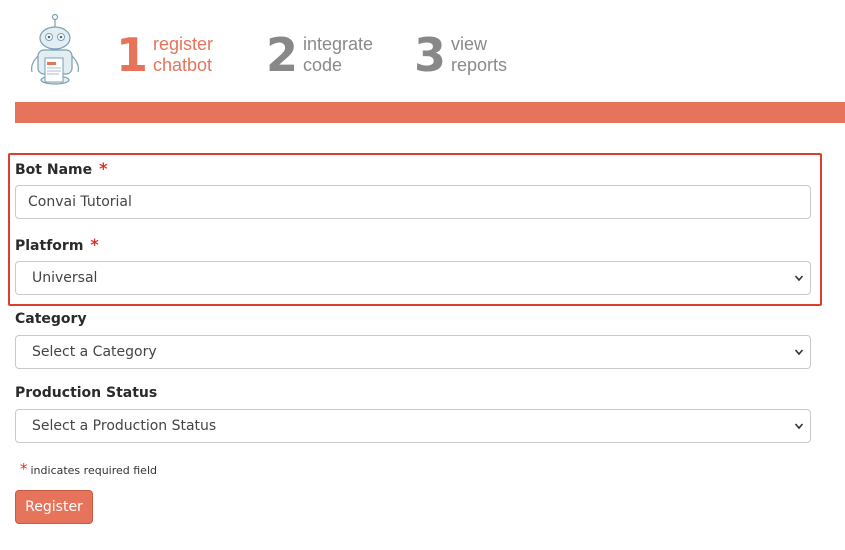 This screenshot has width=845, height=550. What do you see at coordinates (54, 170) in the screenshot?
I see `bot-name-label-text: Bot Name` at bounding box center [54, 170].